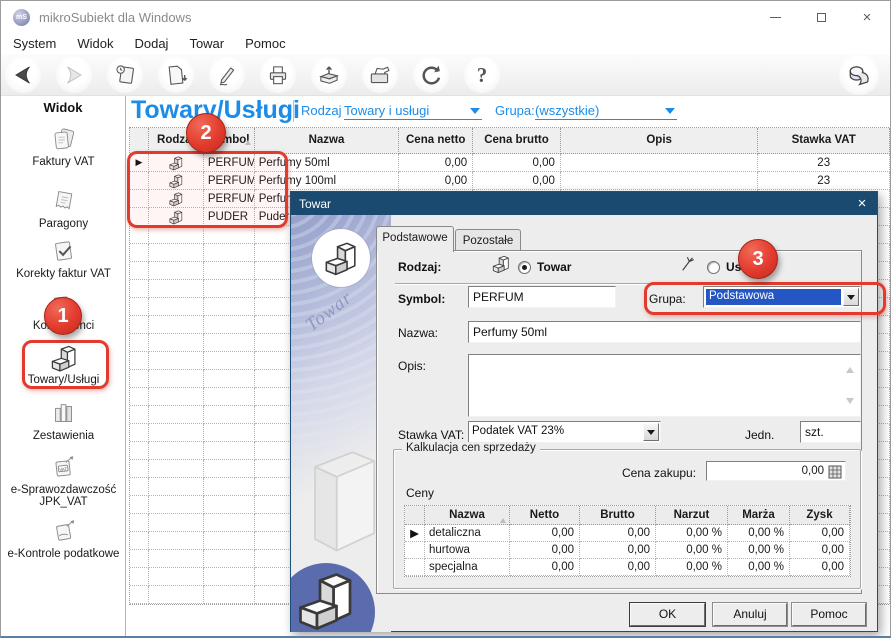  Describe the element at coordinates (63, 258) in the screenshot. I see `sidebar-item-korekty-faktur-vat: Korekty faktur VAT` at that location.